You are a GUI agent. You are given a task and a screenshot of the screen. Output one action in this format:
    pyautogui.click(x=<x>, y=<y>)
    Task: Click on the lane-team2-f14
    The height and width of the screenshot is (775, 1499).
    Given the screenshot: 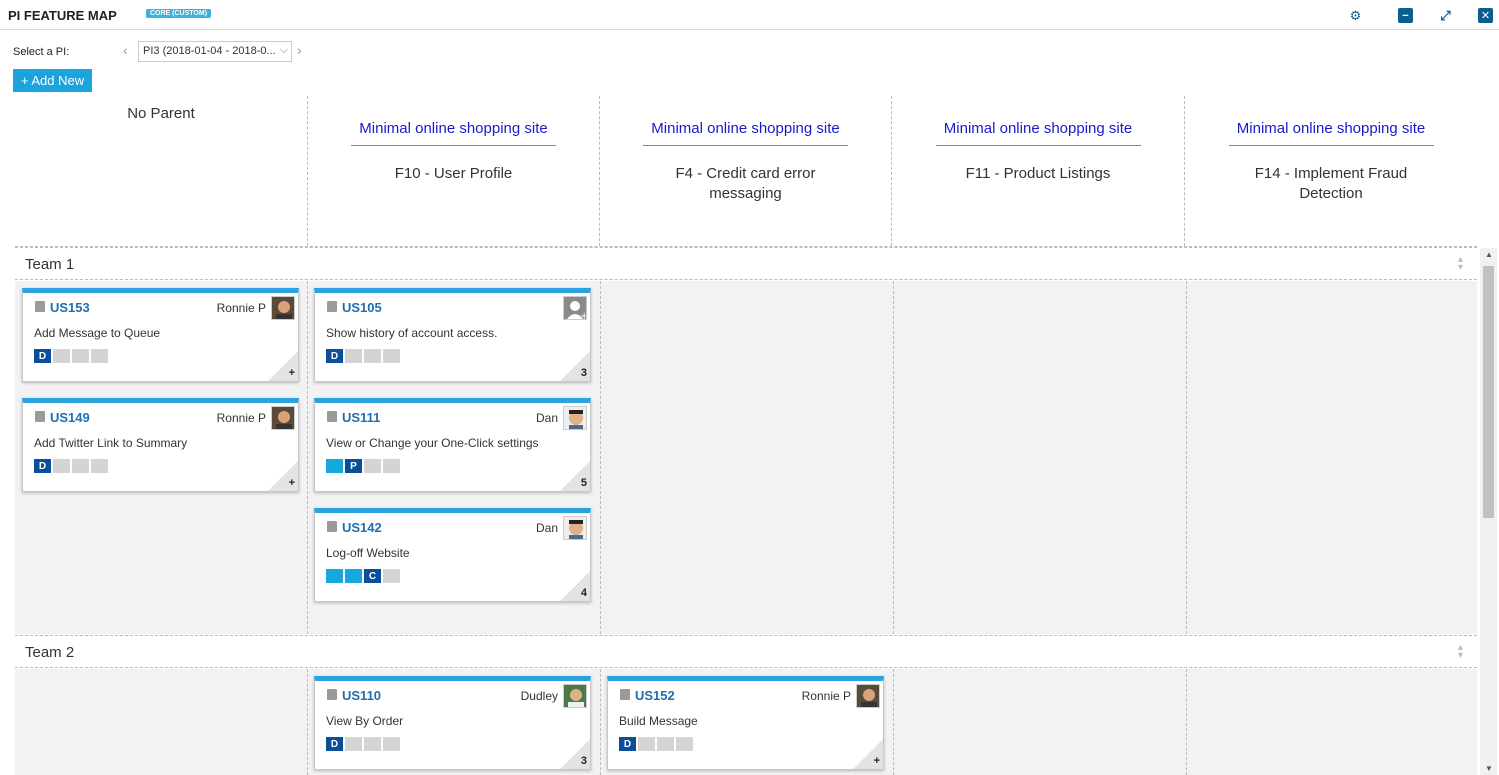 What is the action you would take?
    pyautogui.click(x=1331, y=722)
    